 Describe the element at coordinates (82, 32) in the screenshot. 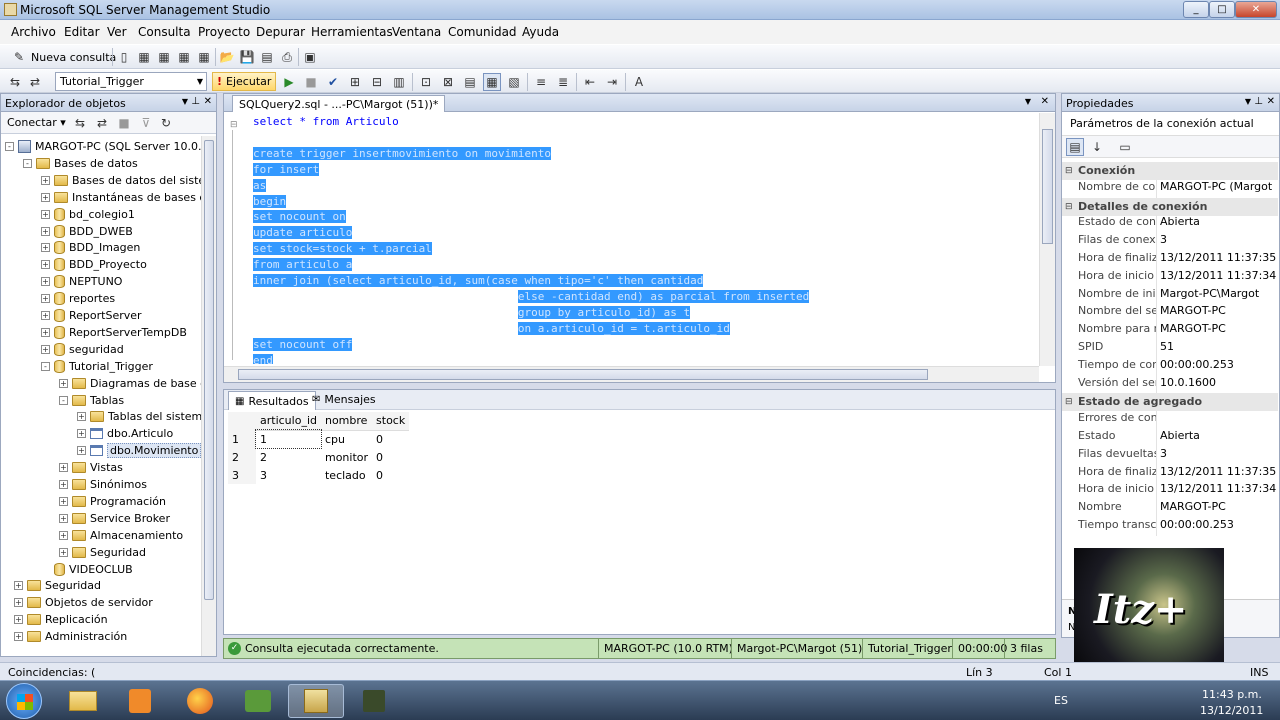

I see `menu-editar: Editar` at that location.